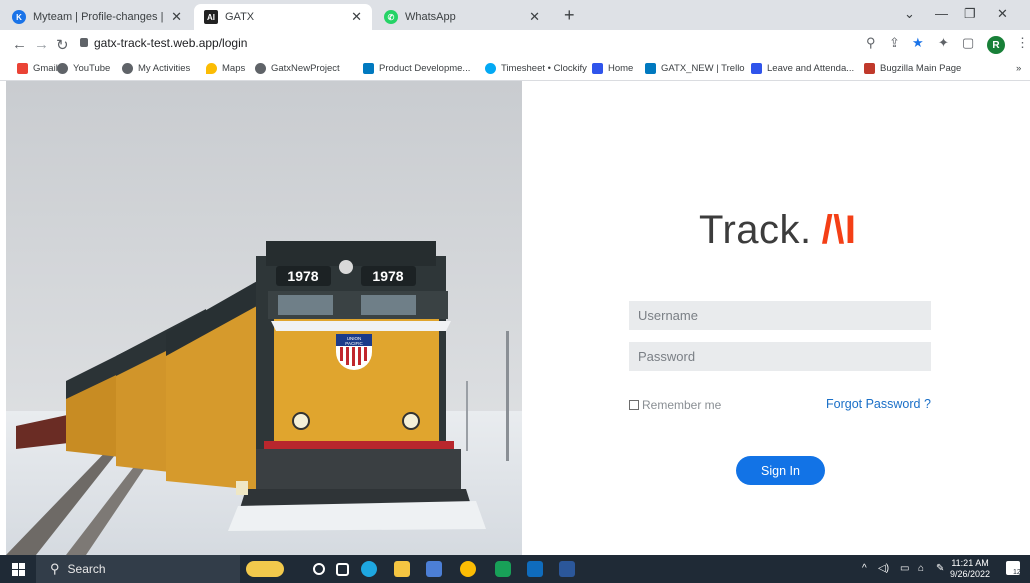 This screenshot has height=583, width=1030. Describe the element at coordinates (22, 68) in the screenshot. I see `gmail-icon` at that location.